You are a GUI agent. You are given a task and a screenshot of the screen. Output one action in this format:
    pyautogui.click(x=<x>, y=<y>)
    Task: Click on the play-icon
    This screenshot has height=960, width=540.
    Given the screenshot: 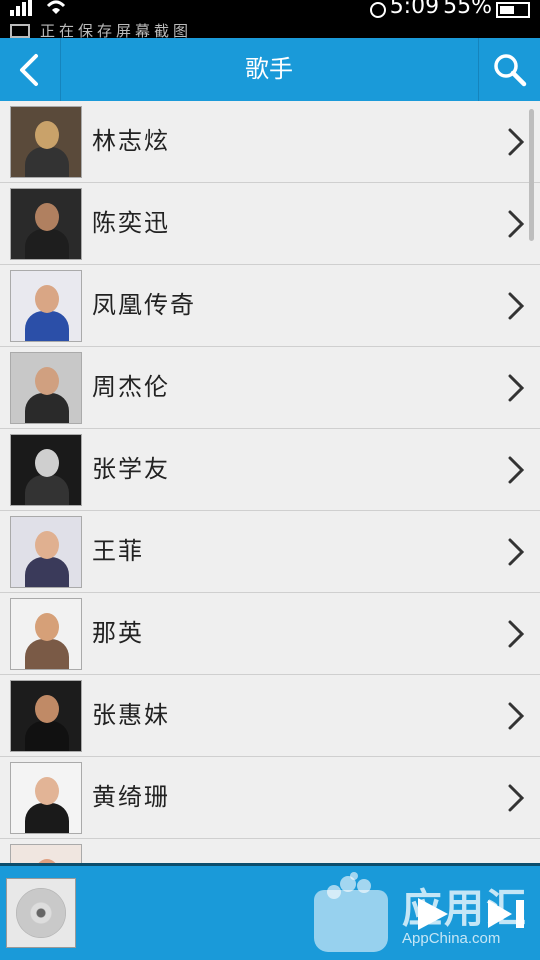 What is the action you would take?
    pyautogui.click(x=433, y=914)
    